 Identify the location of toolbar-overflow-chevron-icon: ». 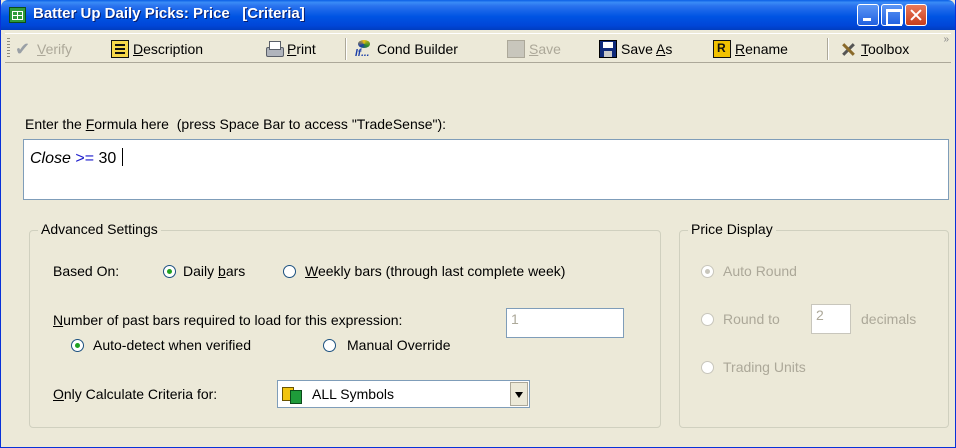
(946, 39).